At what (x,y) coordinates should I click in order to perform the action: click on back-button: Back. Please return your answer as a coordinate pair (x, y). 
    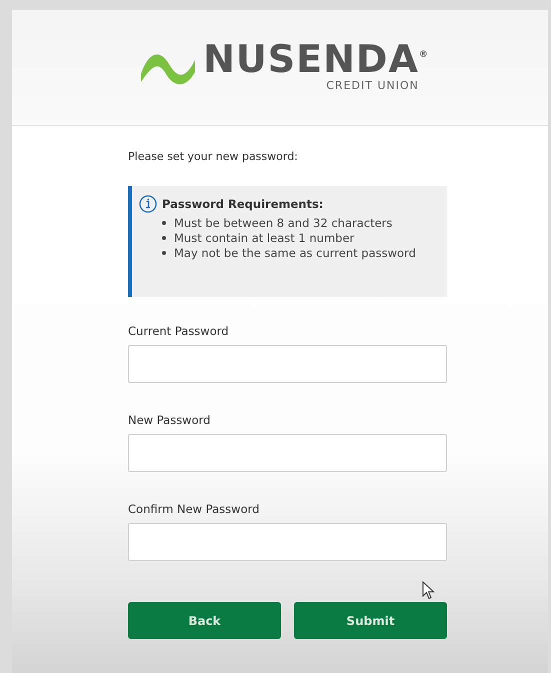
    Looking at the image, I should click on (204, 620).